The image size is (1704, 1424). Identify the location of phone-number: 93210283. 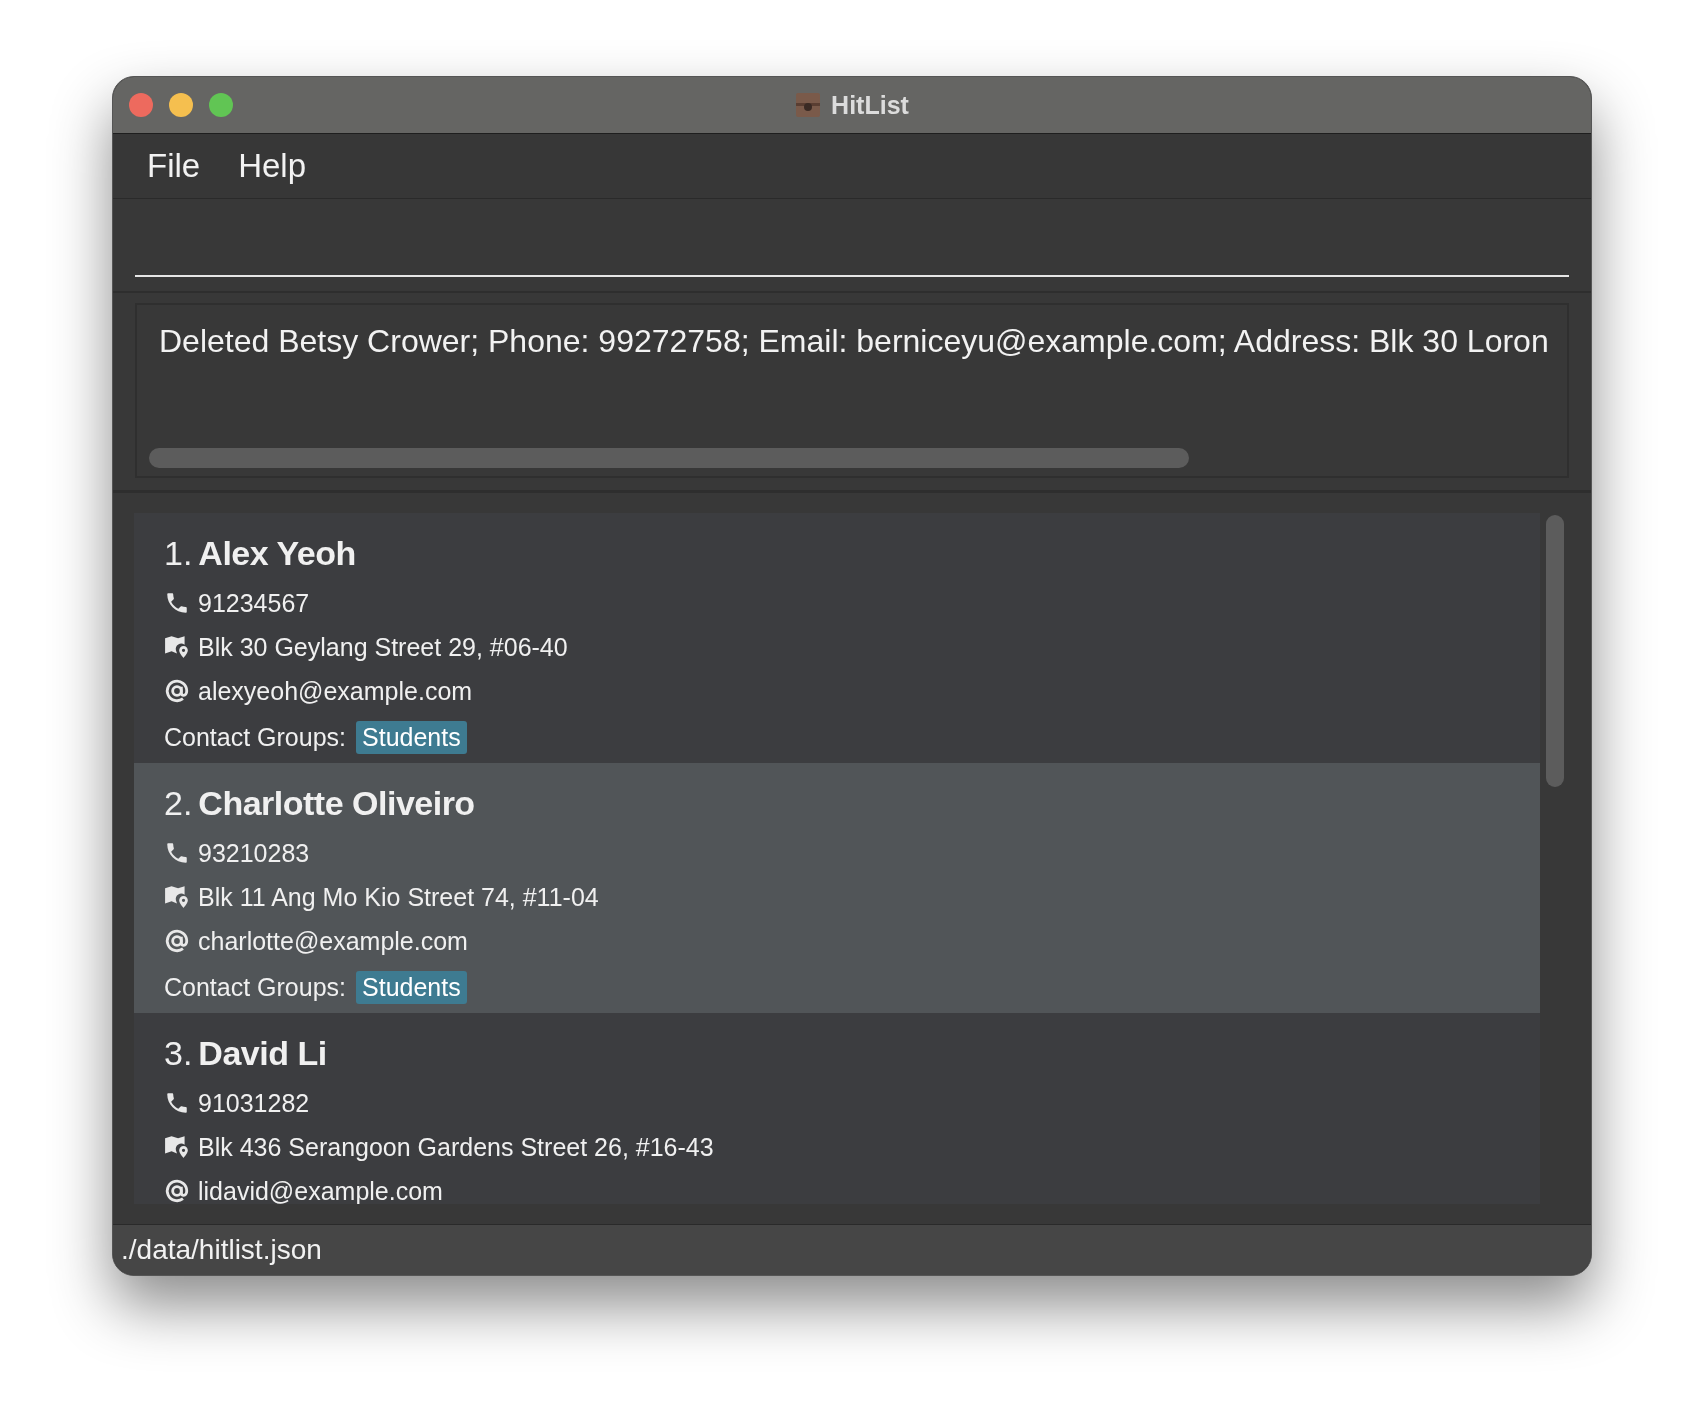
(254, 853).